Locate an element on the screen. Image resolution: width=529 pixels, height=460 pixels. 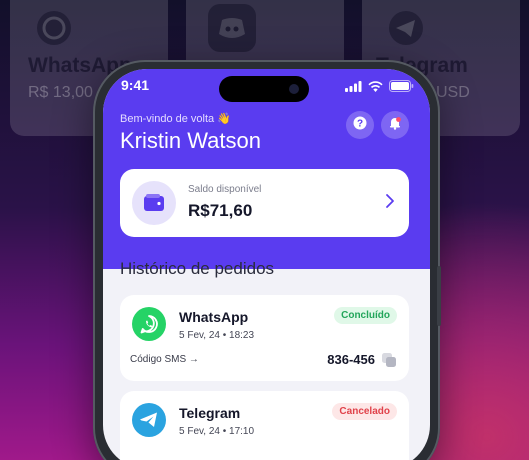
wifi-icon is located at coordinates (375, 88).